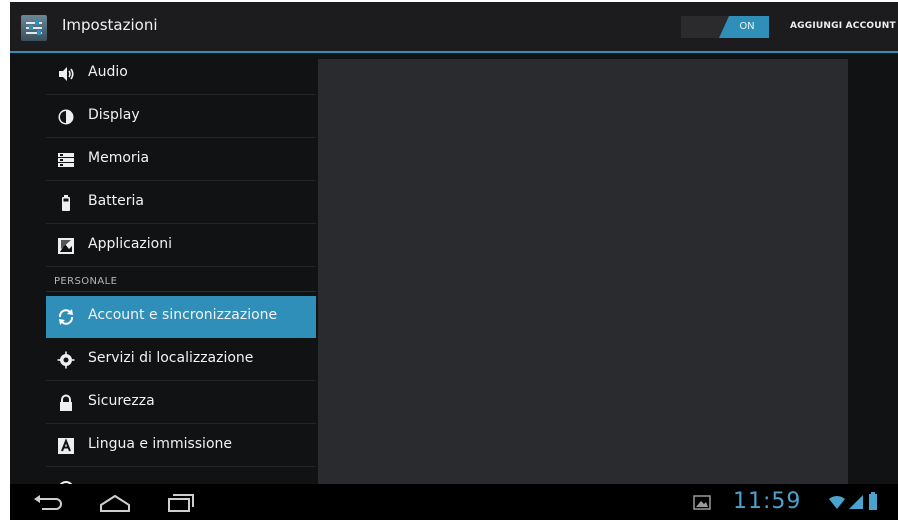 The width and height of the screenshot is (898, 523). Describe the element at coordinates (66, 360) in the screenshot. I see `location-icon` at that location.